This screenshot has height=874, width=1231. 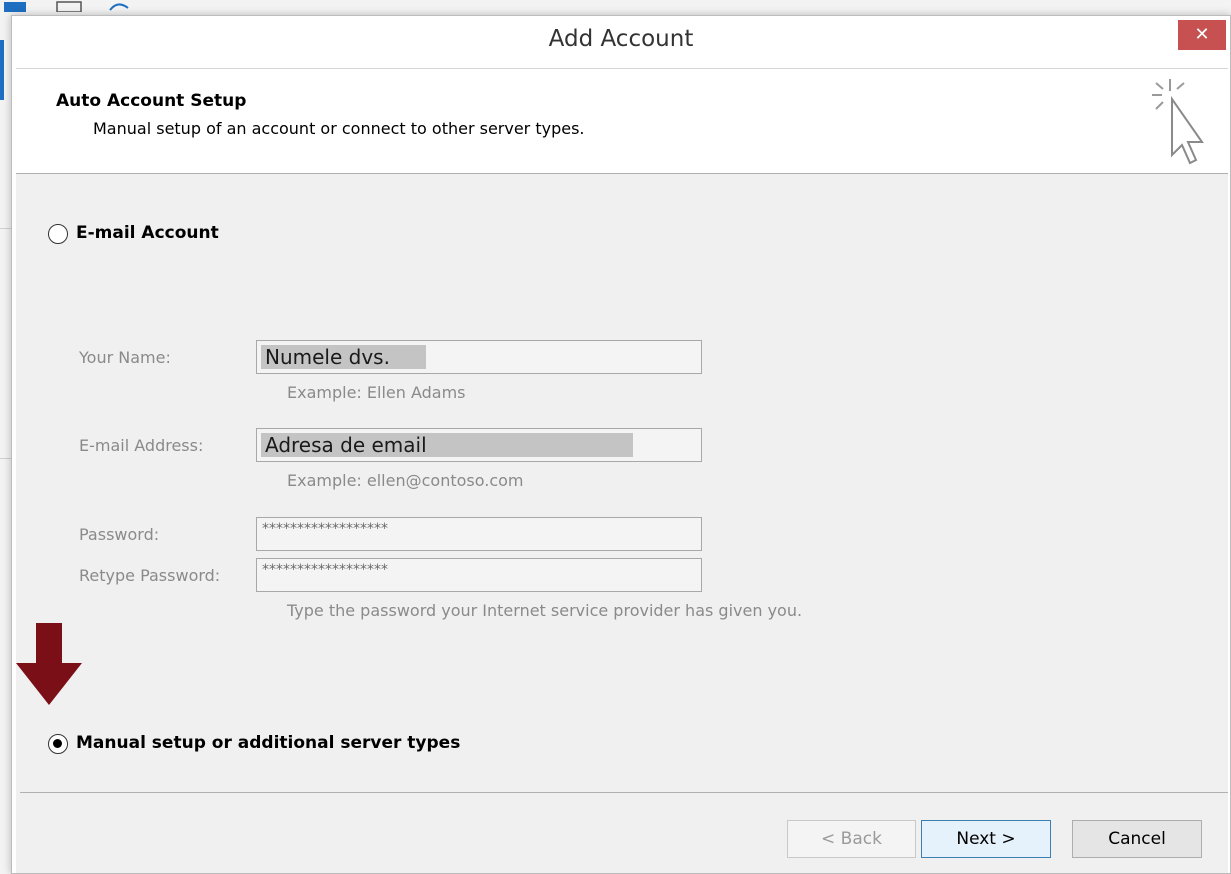 What do you see at coordinates (376, 392) in the screenshot?
I see `your-name-example: Example: Ellen Adams` at bounding box center [376, 392].